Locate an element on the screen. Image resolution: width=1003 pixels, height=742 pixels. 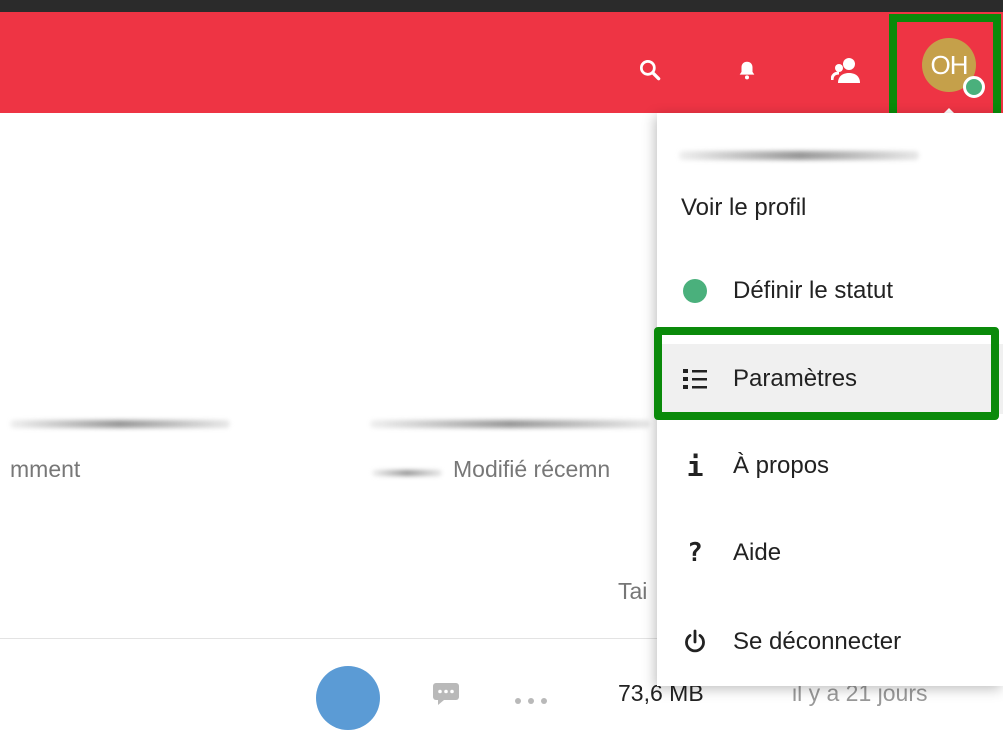
file-modified-label: mment is located at coordinates (45, 469).